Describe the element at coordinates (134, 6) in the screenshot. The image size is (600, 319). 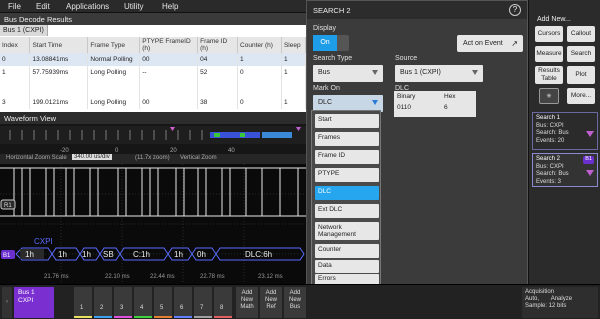
I see `menu-utility: Utility` at that location.